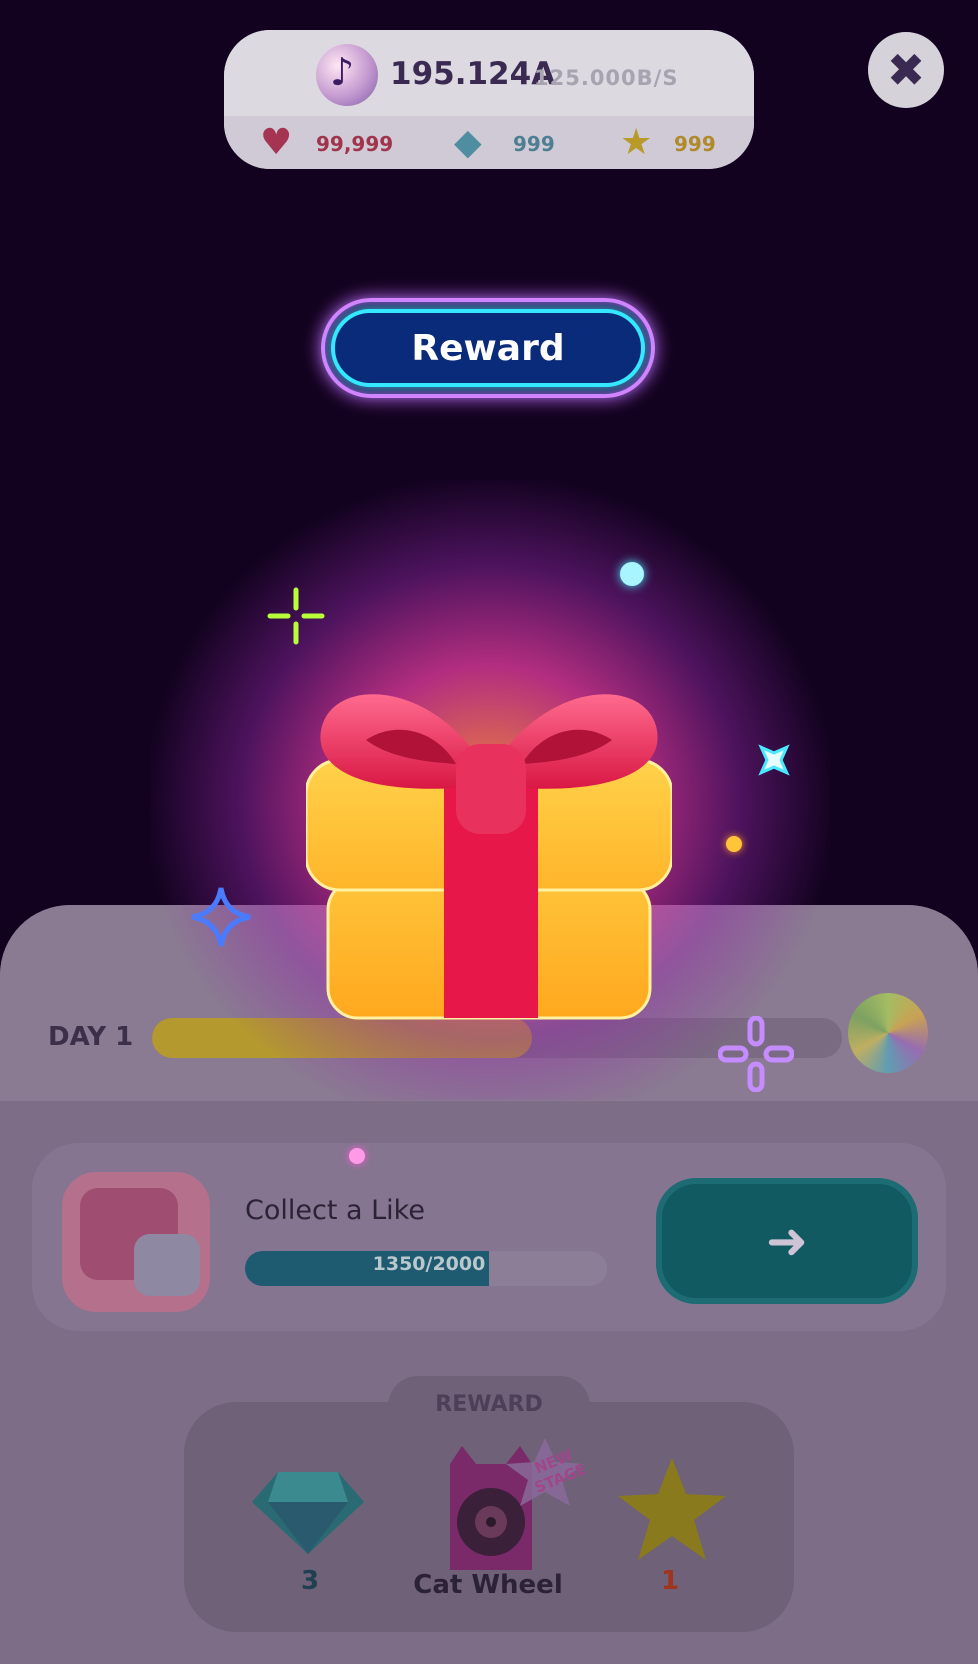 The width and height of the screenshot is (978, 1664). Describe the element at coordinates (888, 1033) in the screenshot. I see `disco-ball-icon` at that location.